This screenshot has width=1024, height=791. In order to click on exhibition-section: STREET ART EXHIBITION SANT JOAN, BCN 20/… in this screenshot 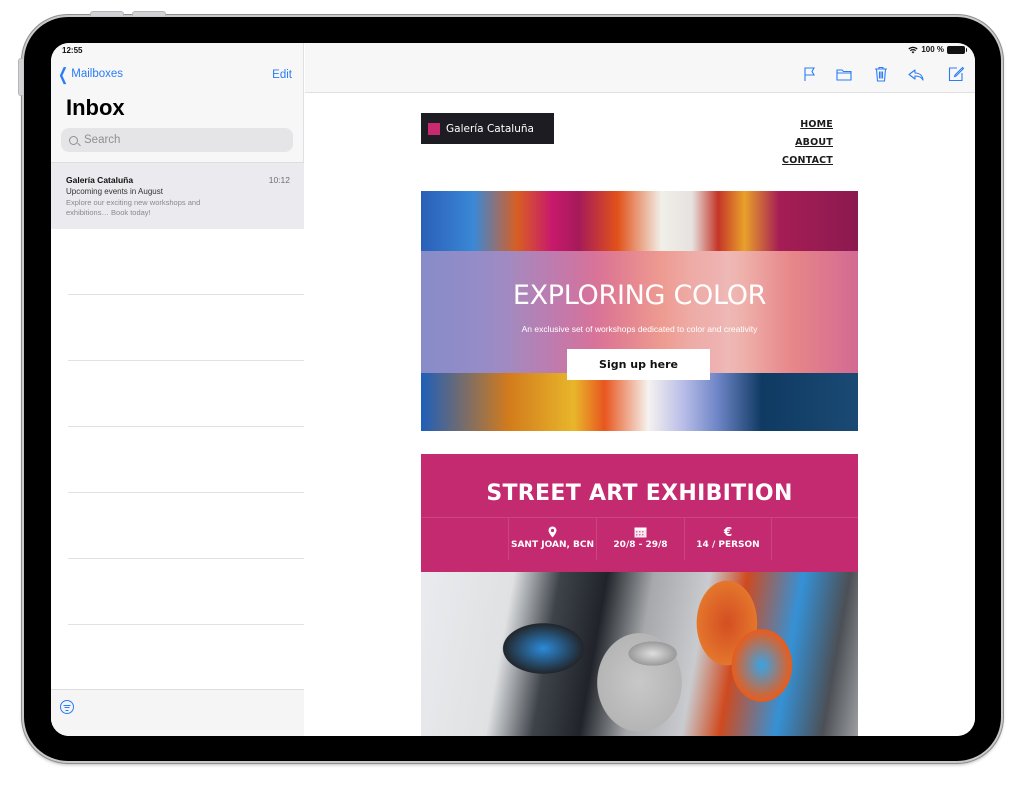, I will do `click(639, 513)`.